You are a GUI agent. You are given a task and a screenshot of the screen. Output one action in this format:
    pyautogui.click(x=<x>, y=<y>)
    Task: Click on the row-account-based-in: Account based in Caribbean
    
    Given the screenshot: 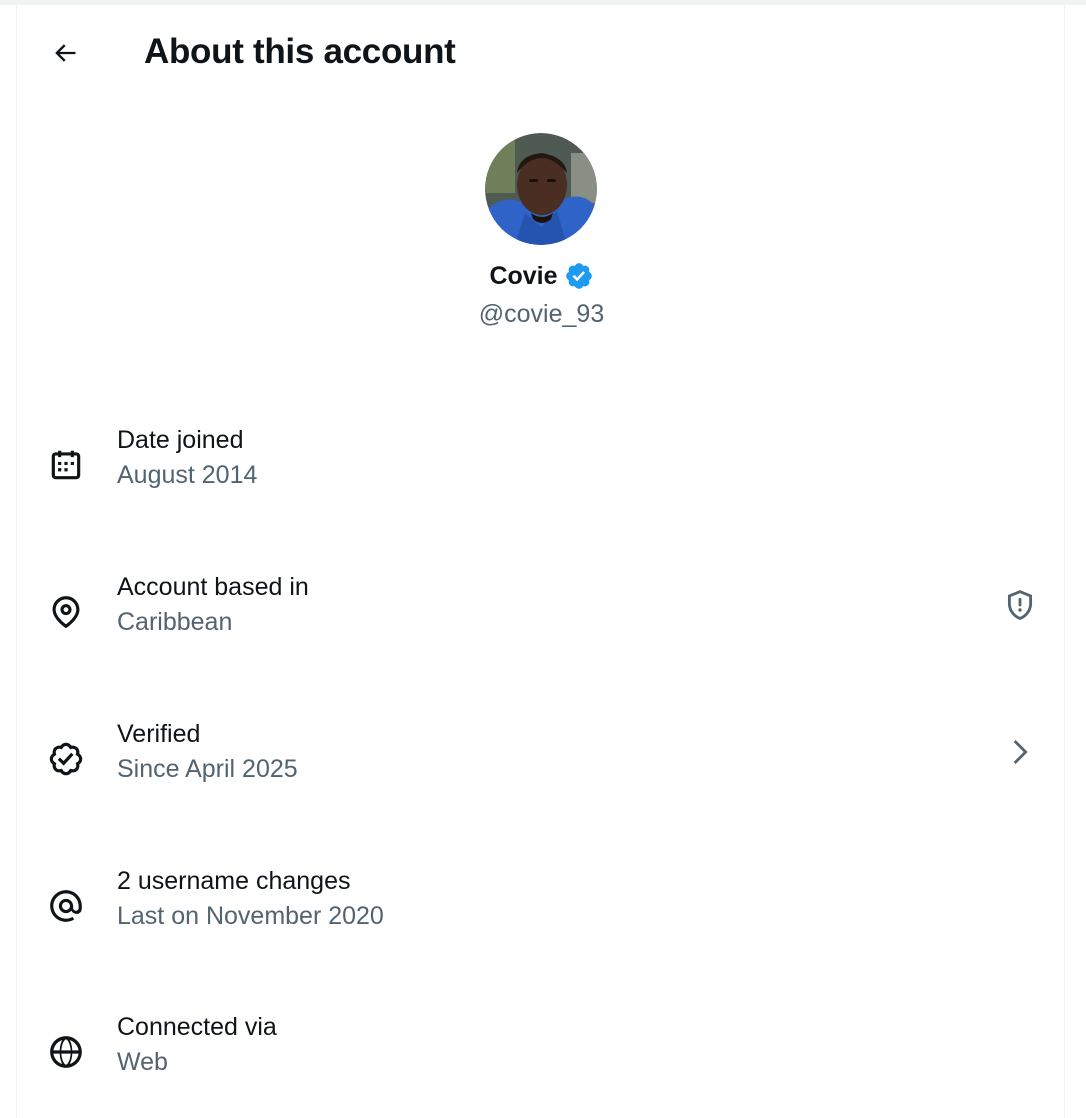 What is the action you would take?
    pyautogui.click(x=541, y=621)
    